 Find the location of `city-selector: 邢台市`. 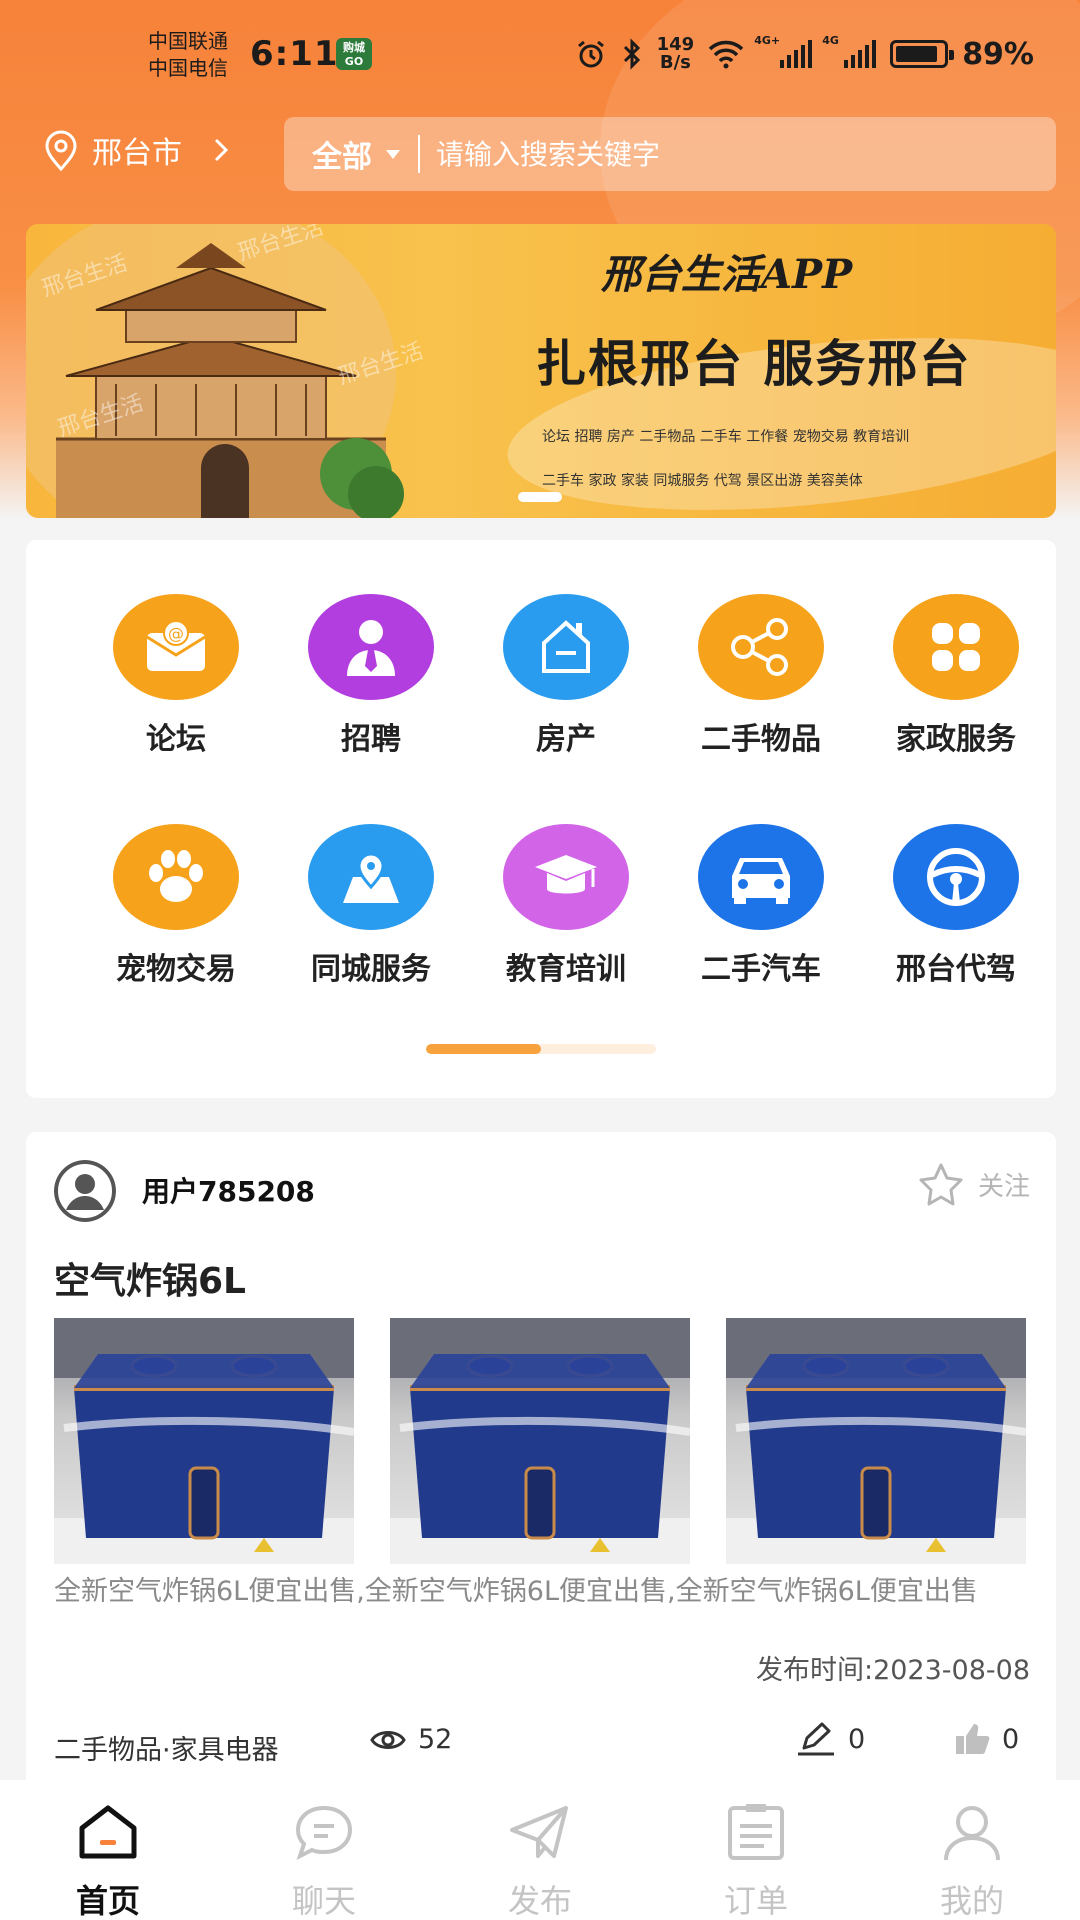

city-selector: 邢台市 is located at coordinates (140, 150).